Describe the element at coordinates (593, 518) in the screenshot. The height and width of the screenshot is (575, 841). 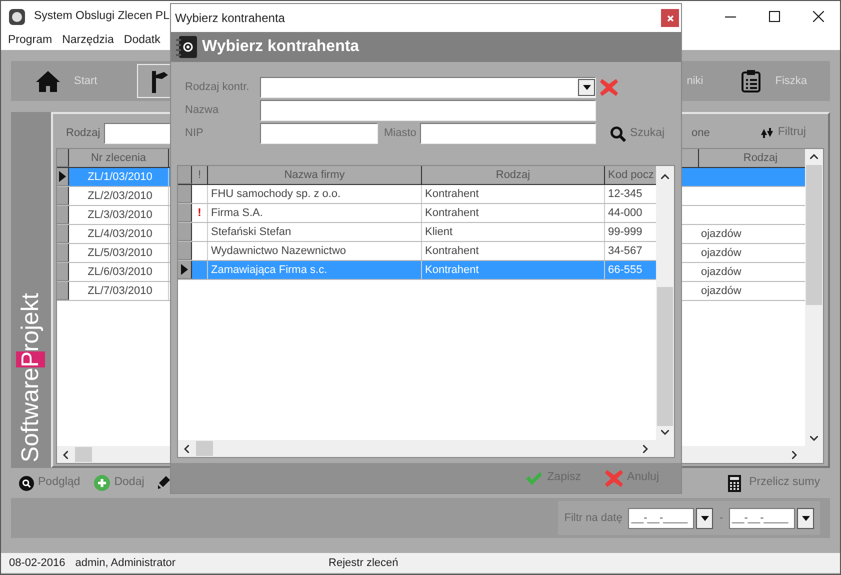
I see `date-filter-label: Filtr na datę` at that location.